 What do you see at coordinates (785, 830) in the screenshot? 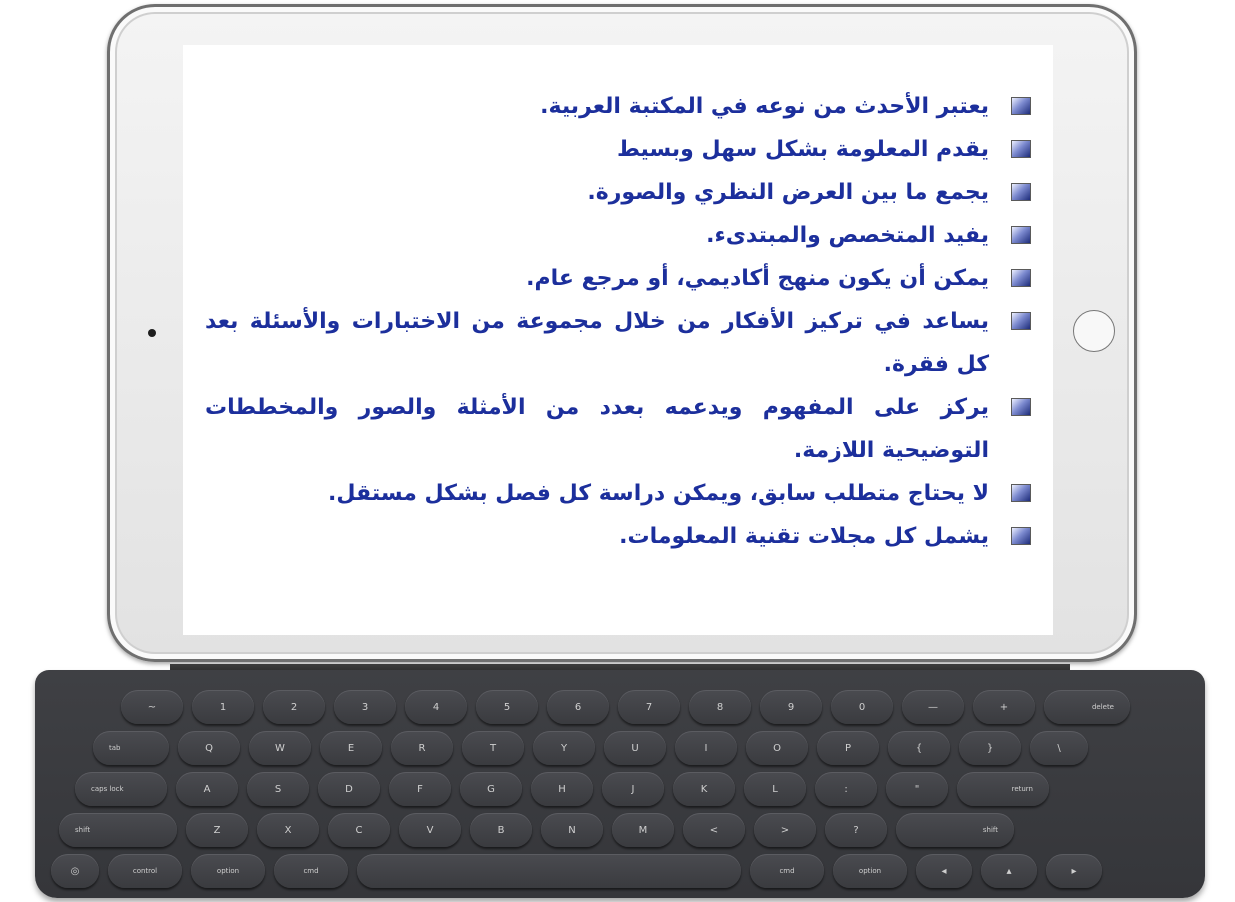
I see `key: >` at bounding box center [785, 830].